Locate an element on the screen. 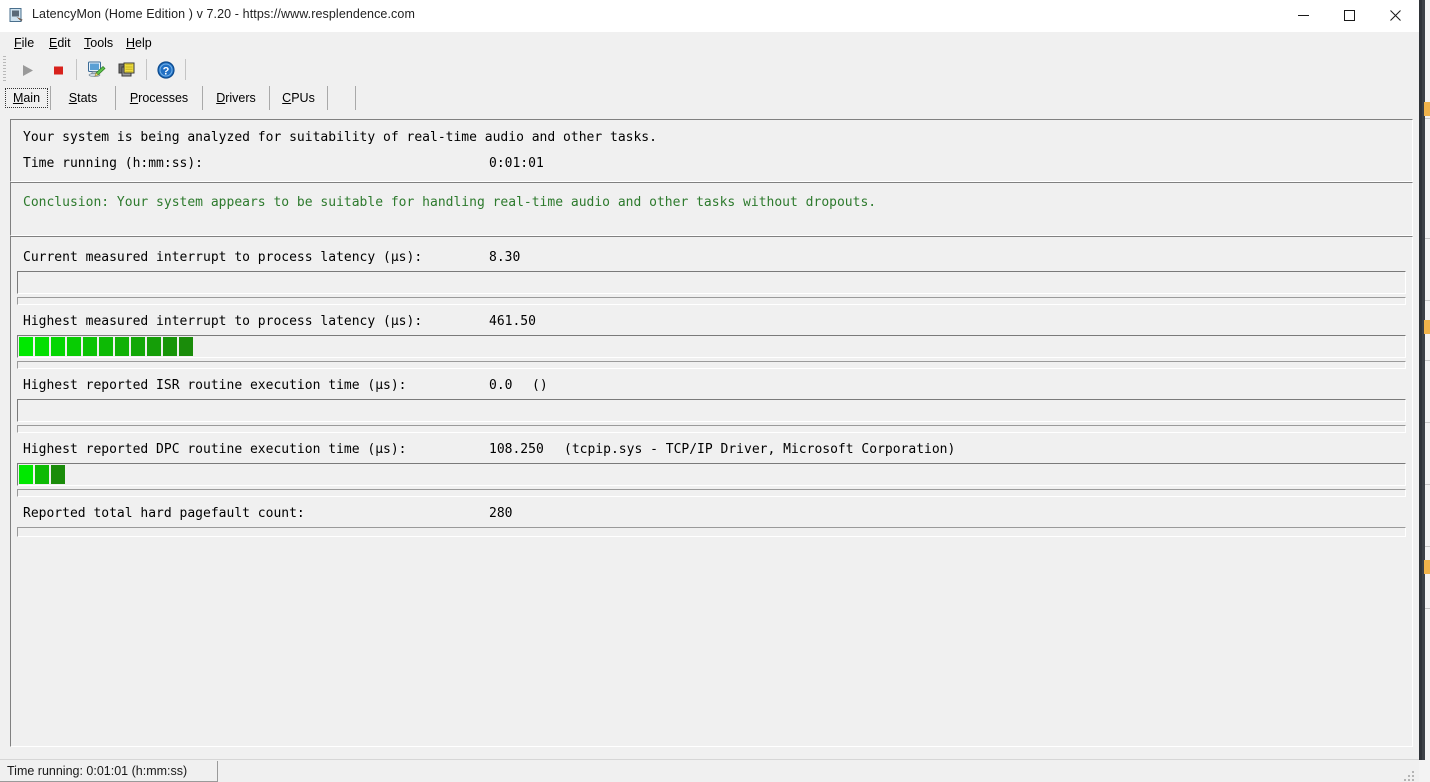 The image size is (1430, 782). dpc-bar-fill is located at coordinates (43, 474).